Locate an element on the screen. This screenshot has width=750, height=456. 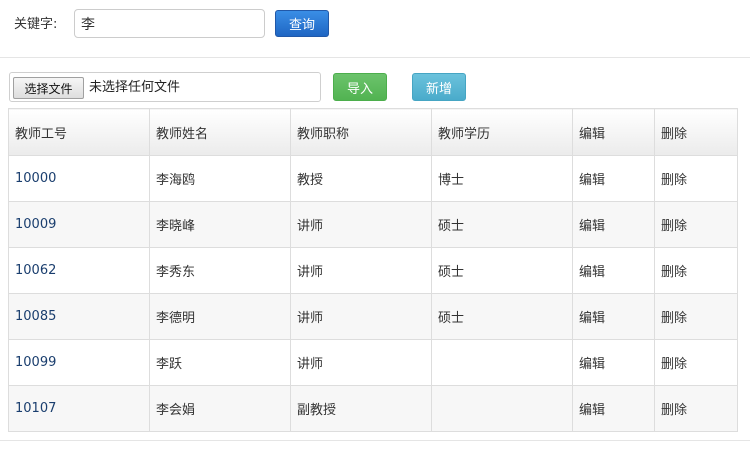
table-row: 10099 李跃 讲师 编辑 删除 is located at coordinates (373, 362).